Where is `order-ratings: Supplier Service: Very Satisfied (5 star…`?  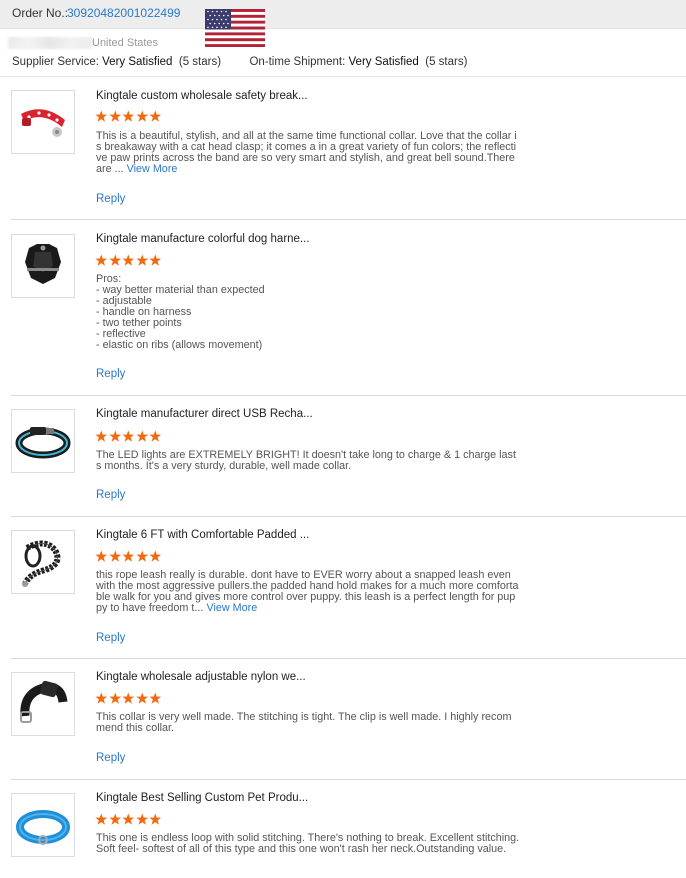
order-ratings: Supplier Service: Very Satisfied (5 star… is located at coordinates (239, 62).